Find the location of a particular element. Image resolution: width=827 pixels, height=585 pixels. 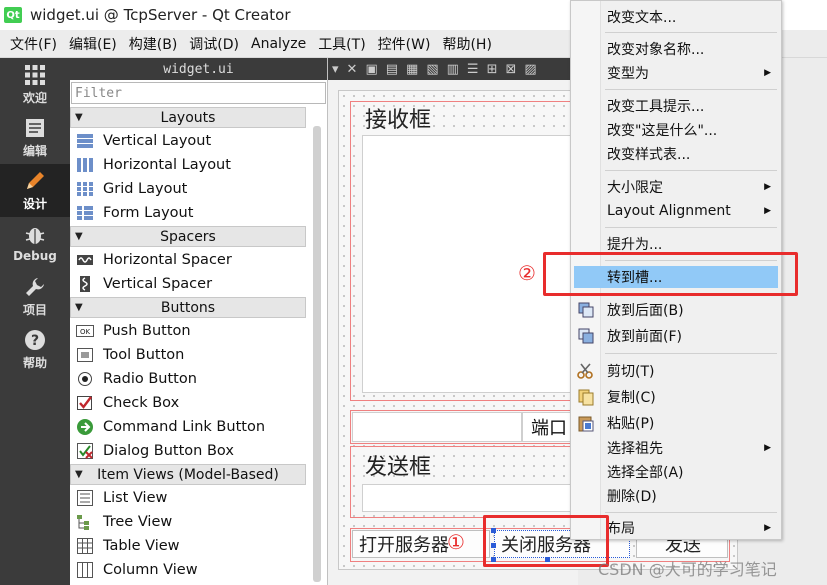

menu-tools: 工具(T) is located at coordinates (341, 44).